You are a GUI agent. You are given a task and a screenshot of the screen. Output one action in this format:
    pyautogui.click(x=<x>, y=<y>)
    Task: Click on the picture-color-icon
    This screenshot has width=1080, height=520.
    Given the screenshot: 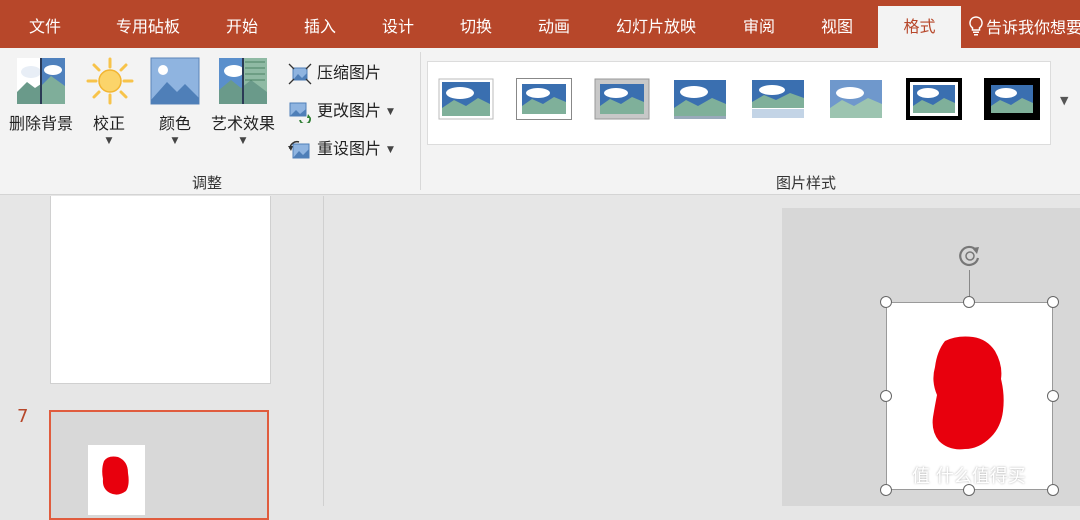 What is the action you would take?
    pyautogui.click(x=175, y=81)
    